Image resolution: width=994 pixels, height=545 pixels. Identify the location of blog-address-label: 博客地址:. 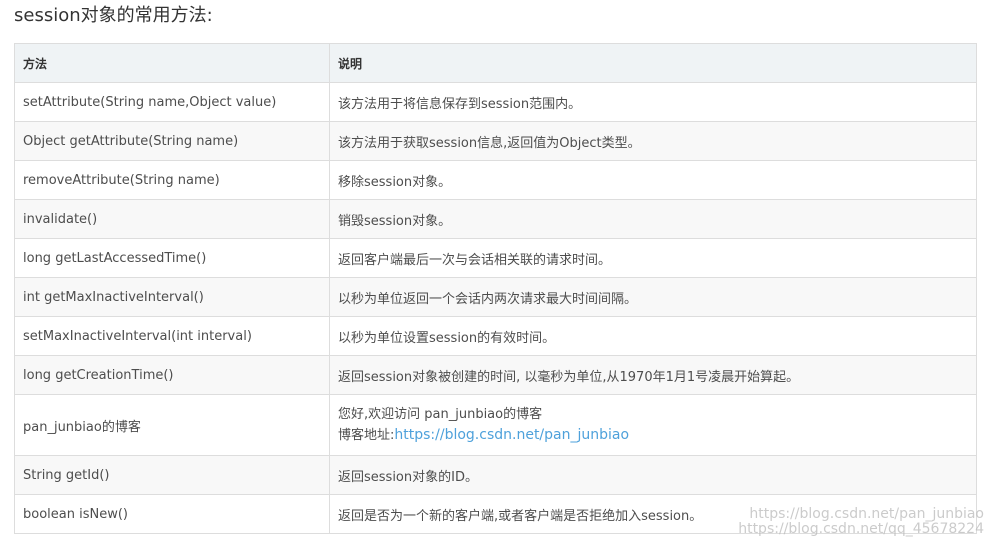
(366, 435).